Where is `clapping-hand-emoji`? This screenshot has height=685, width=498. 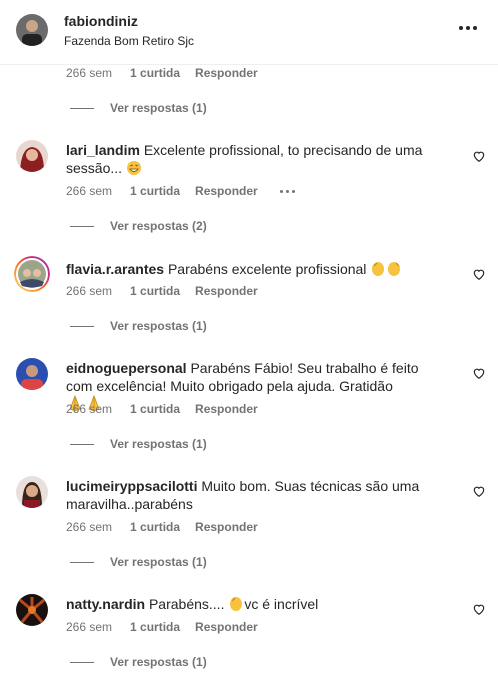
clapping-hand-emoji is located at coordinates (236, 604).